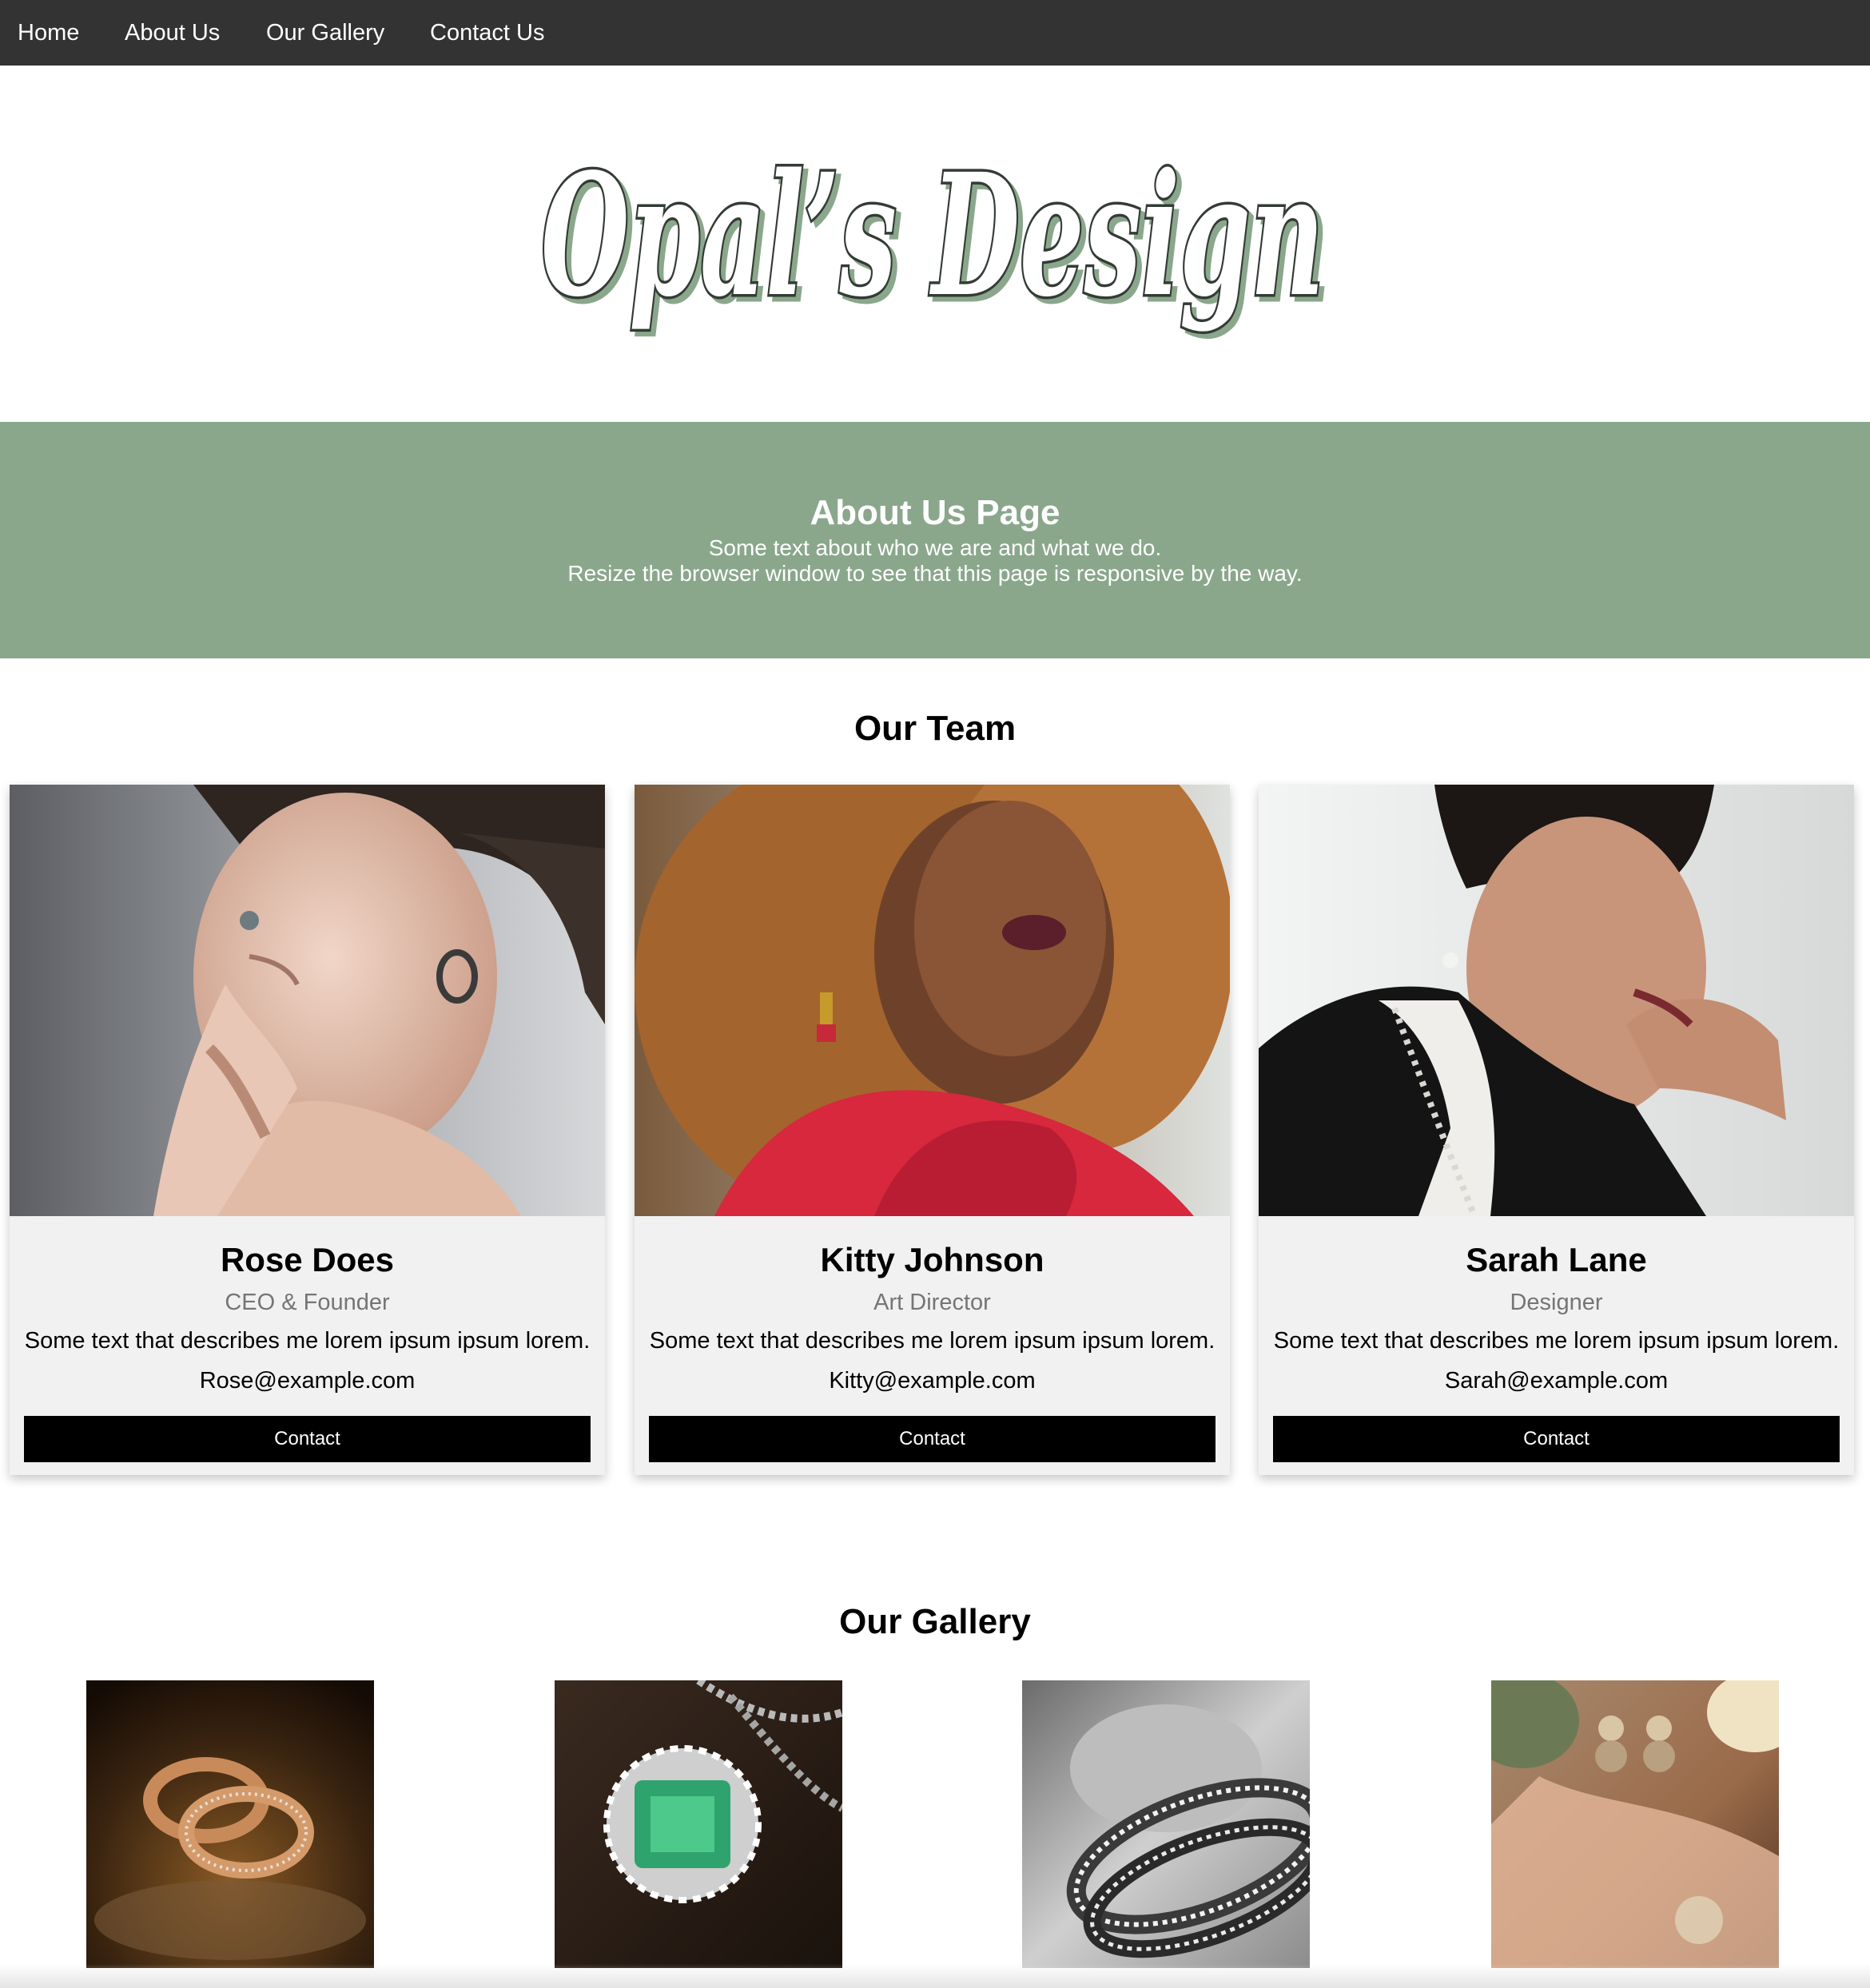 The width and height of the screenshot is (1870, 1988). I want to click on logo-svg: Opal’s Design Opal’s Design, so click(935, 238).